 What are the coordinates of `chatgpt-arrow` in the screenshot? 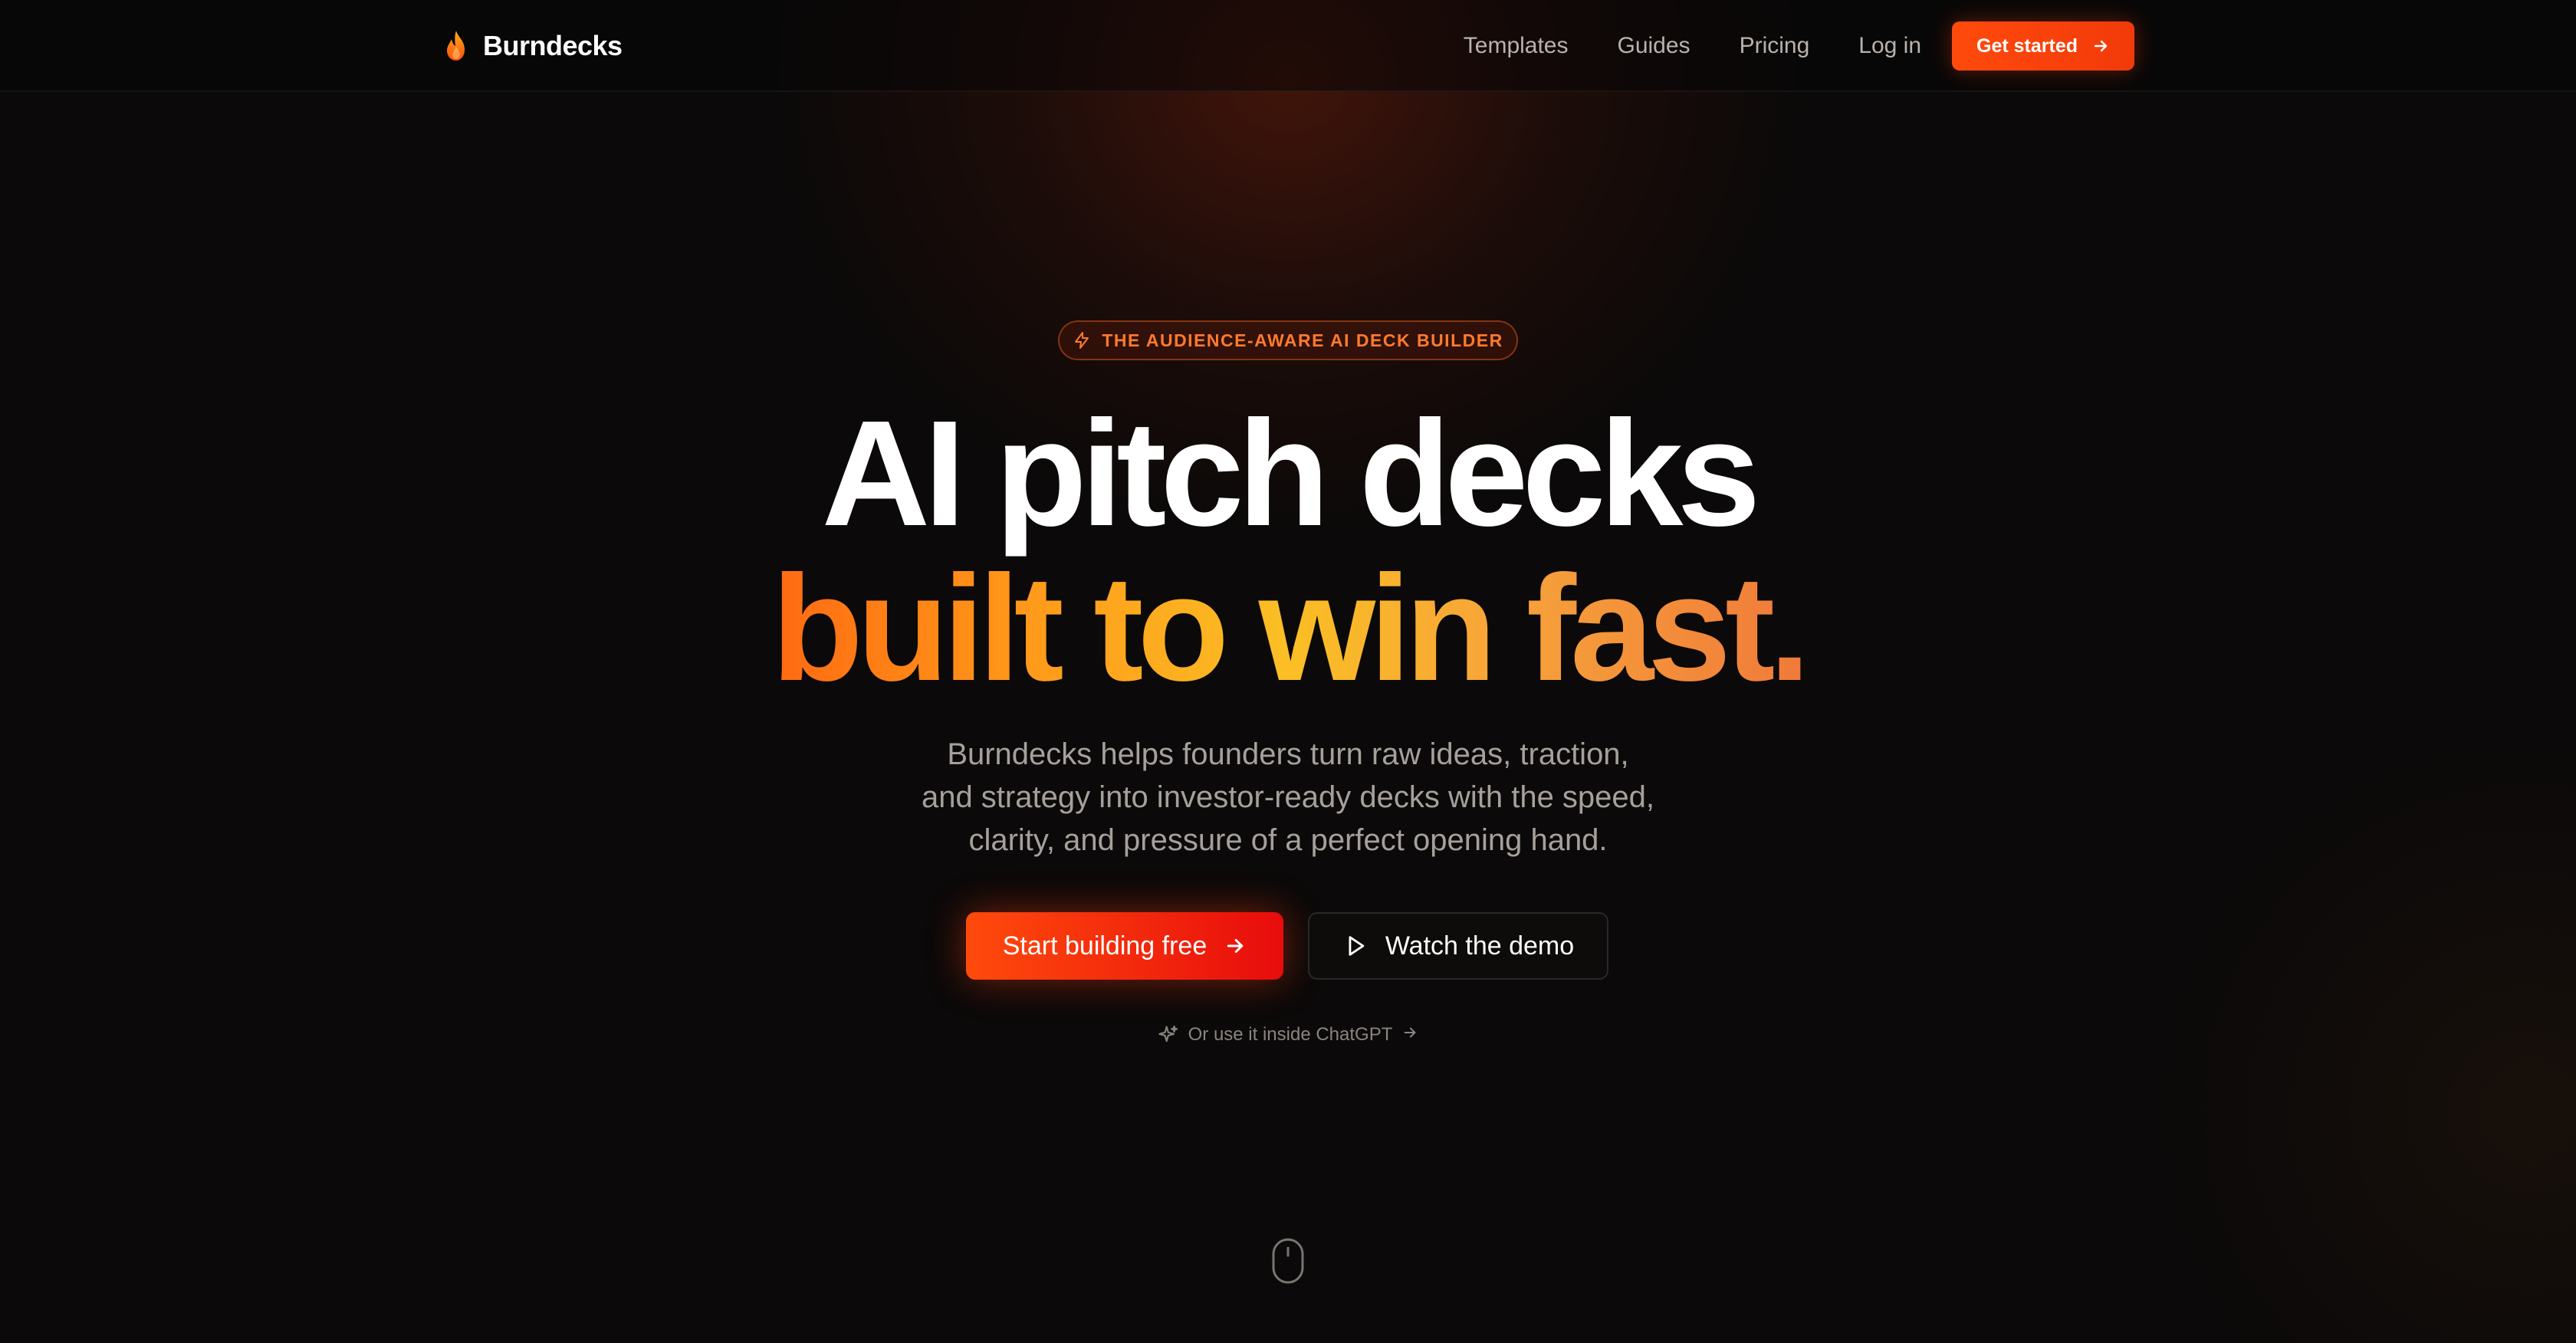 It's located at (1410, 1035).